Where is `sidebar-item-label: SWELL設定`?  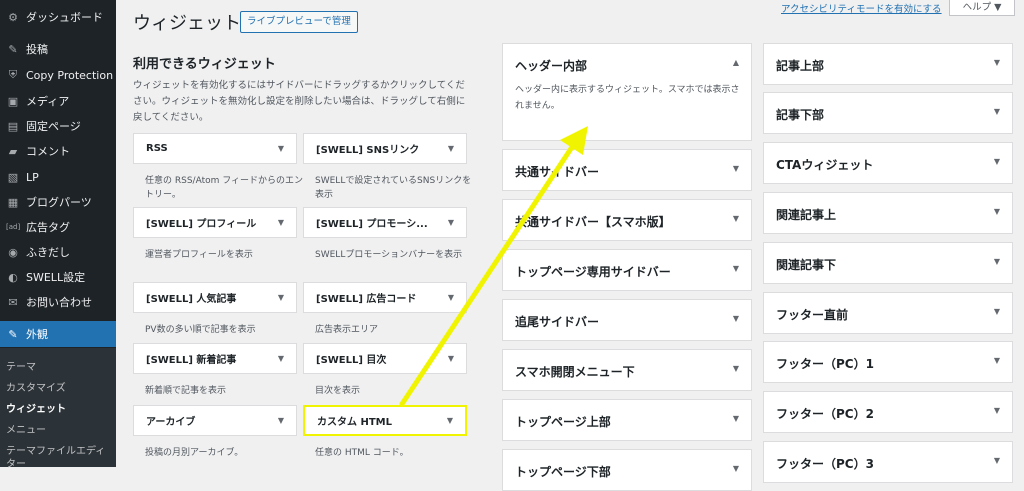
sidebar-item-label: SWELL設定 is located at coordinates (56, 277).